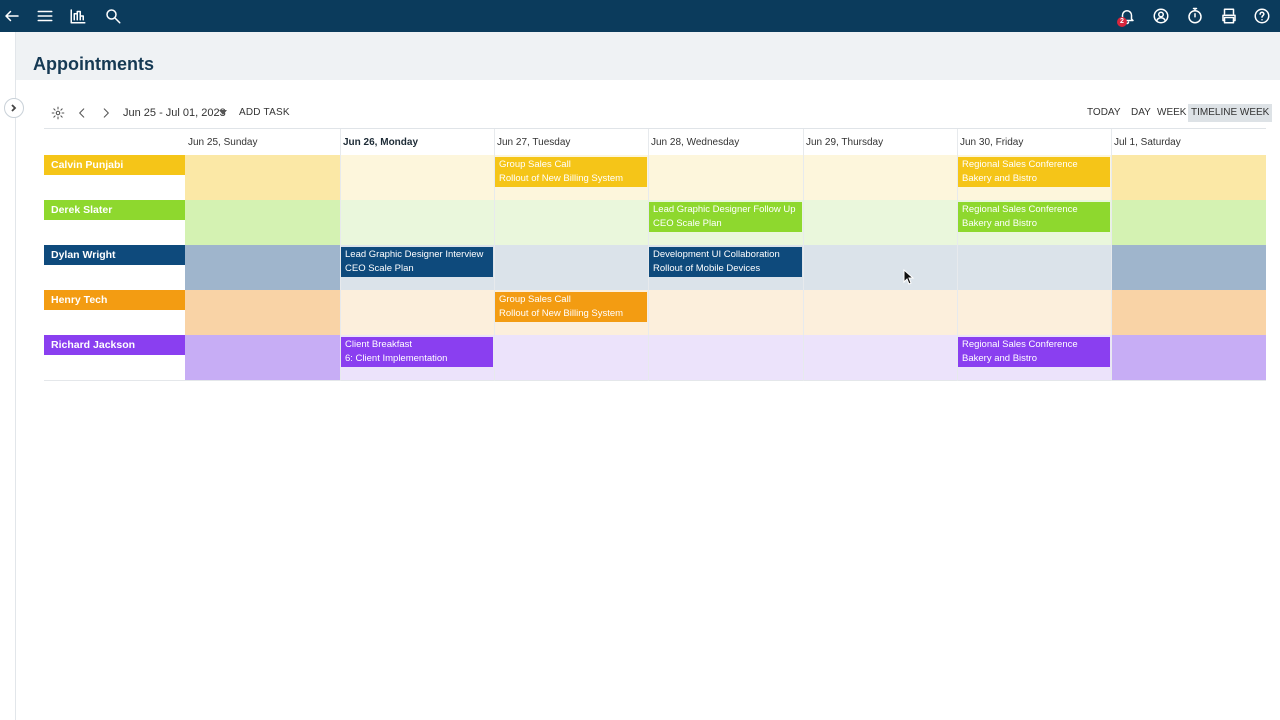 The height and width of the screenshot is (720, 1280). I want to click on chart-icon, so click(78, 16).